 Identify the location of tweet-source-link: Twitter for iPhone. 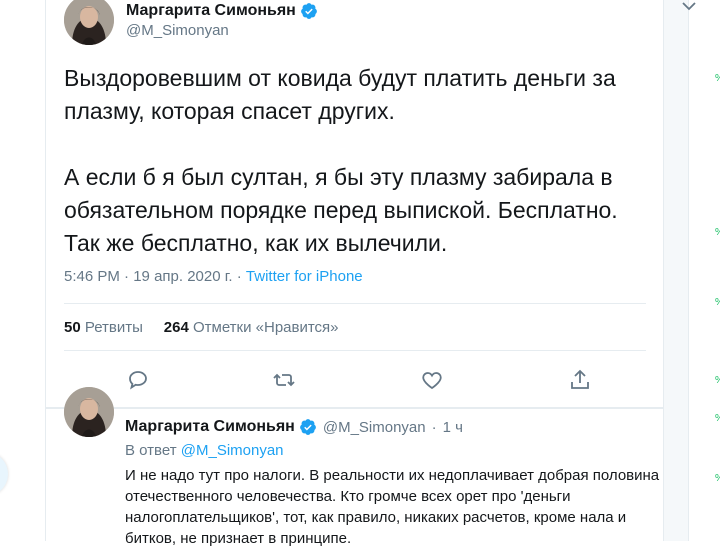
(304, 276).